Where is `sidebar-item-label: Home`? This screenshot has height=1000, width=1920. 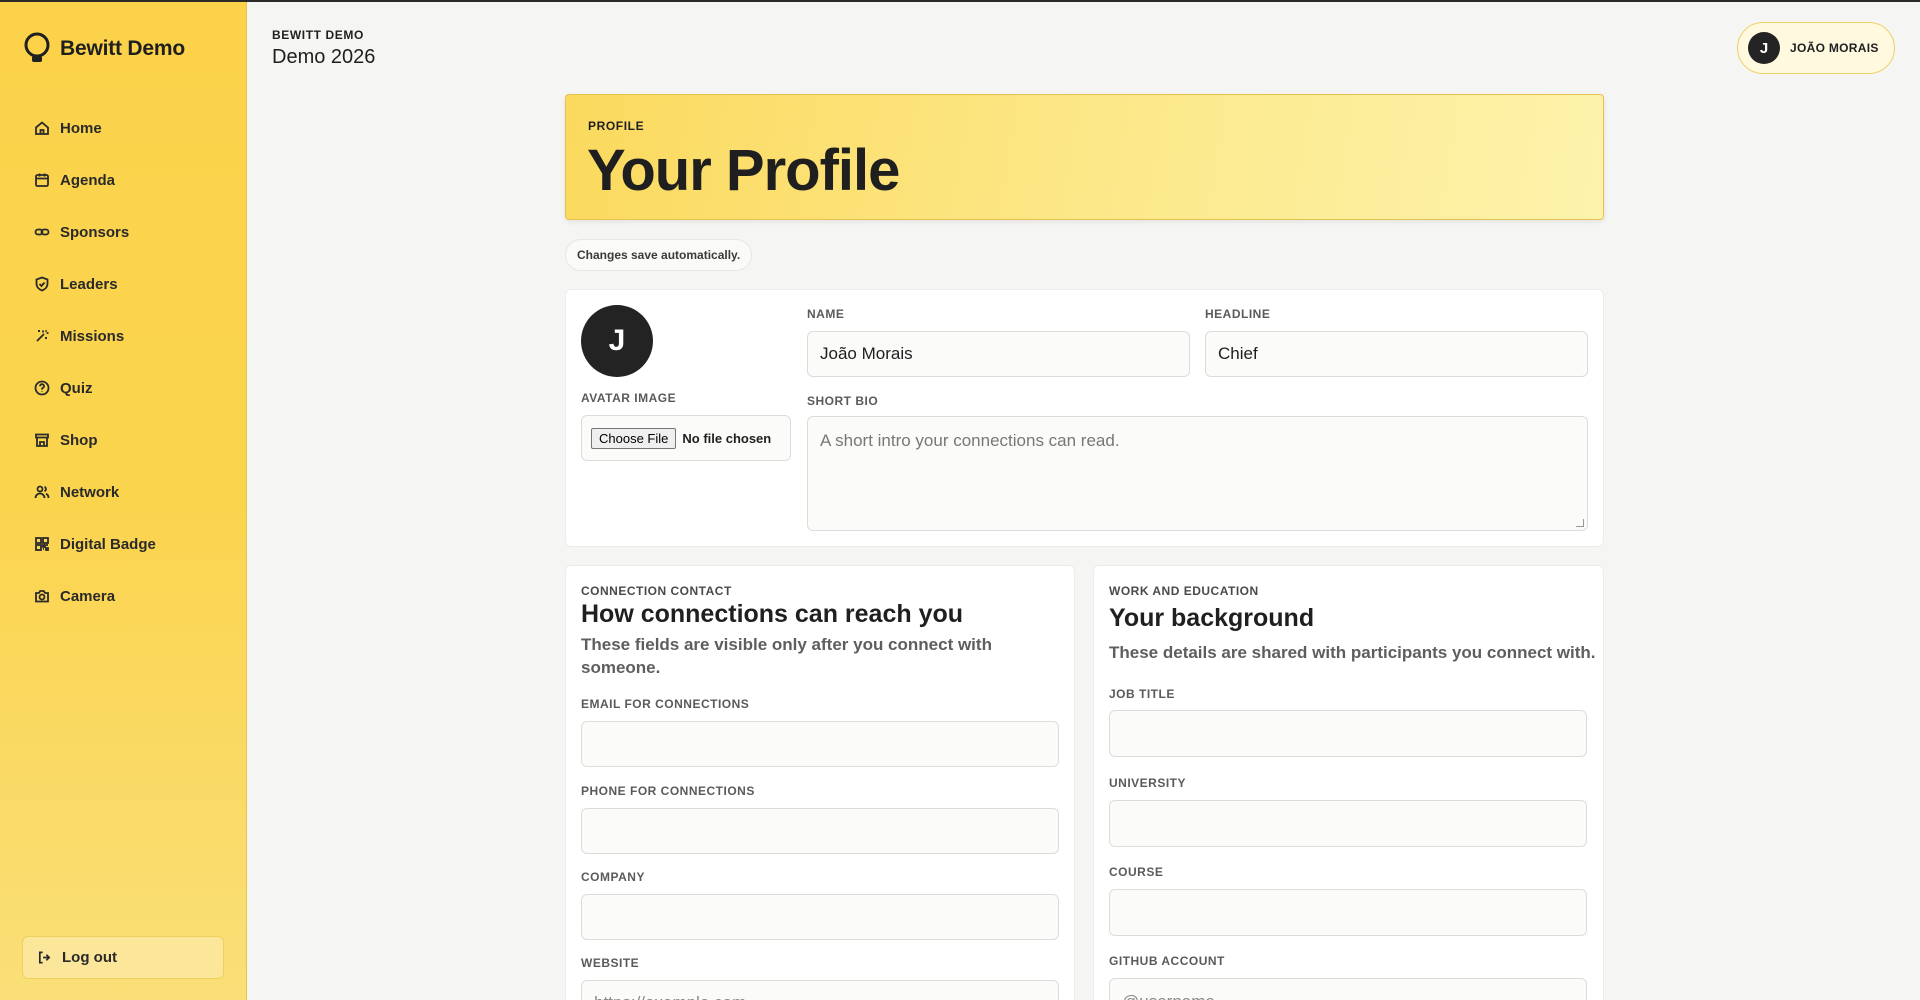
sidebar-item-label: Home is located at coordinates (81, 128).